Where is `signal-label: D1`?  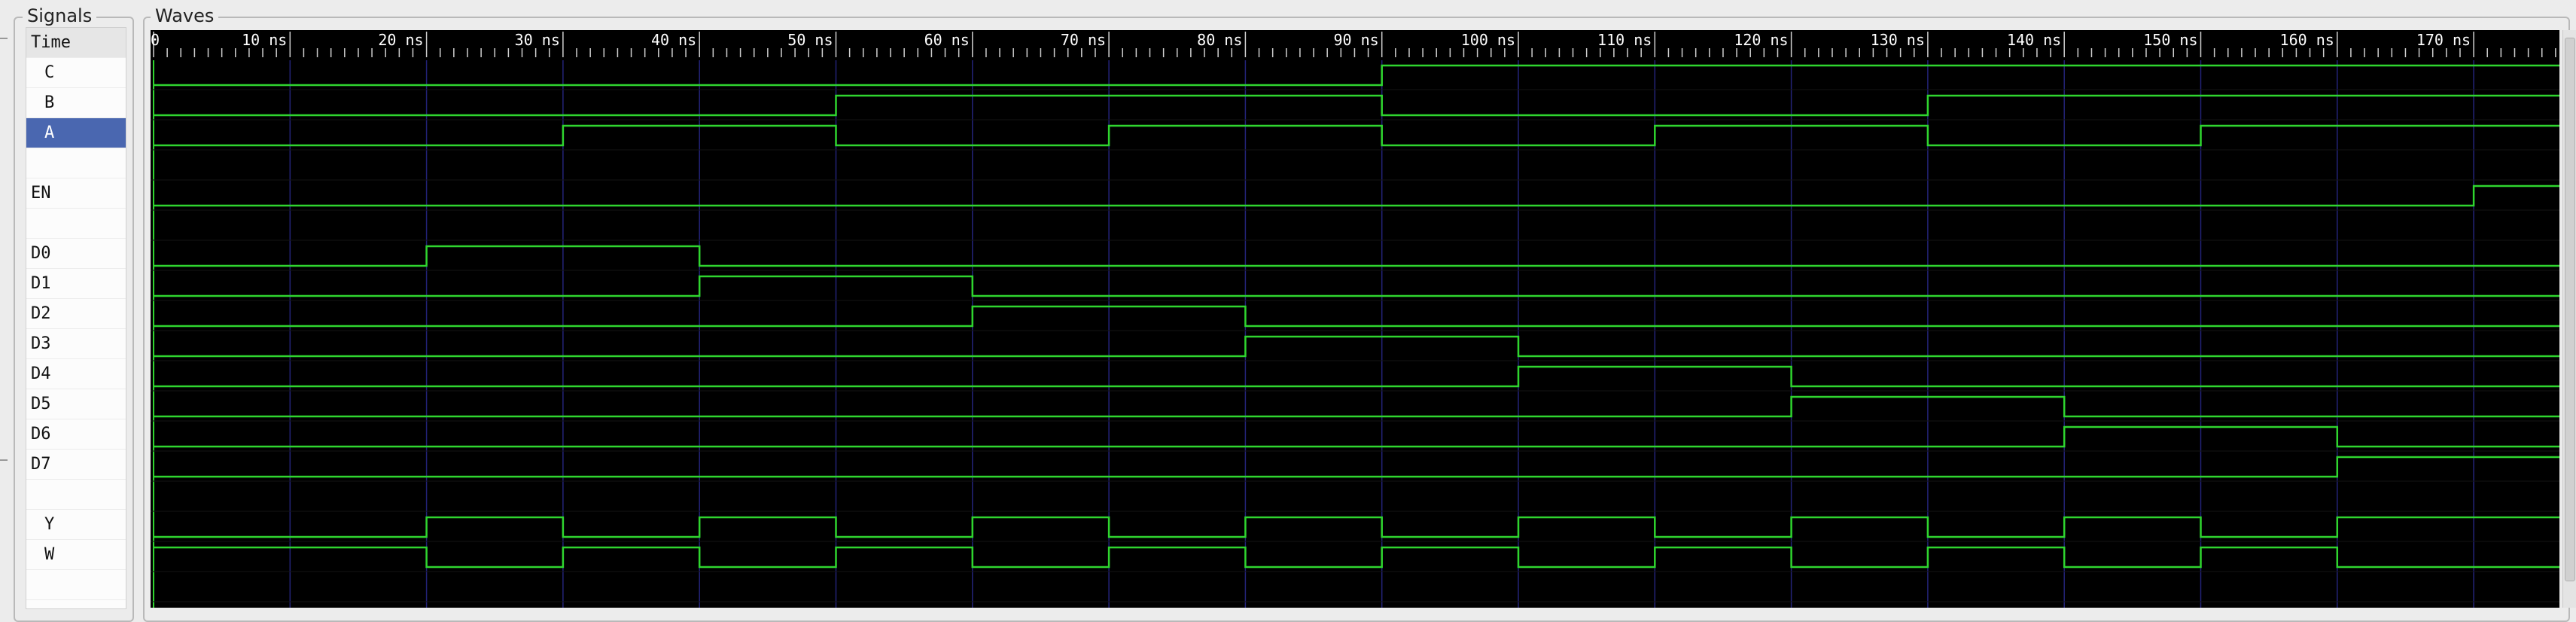
signal-label: D1 is located at coordinates (41, 283).